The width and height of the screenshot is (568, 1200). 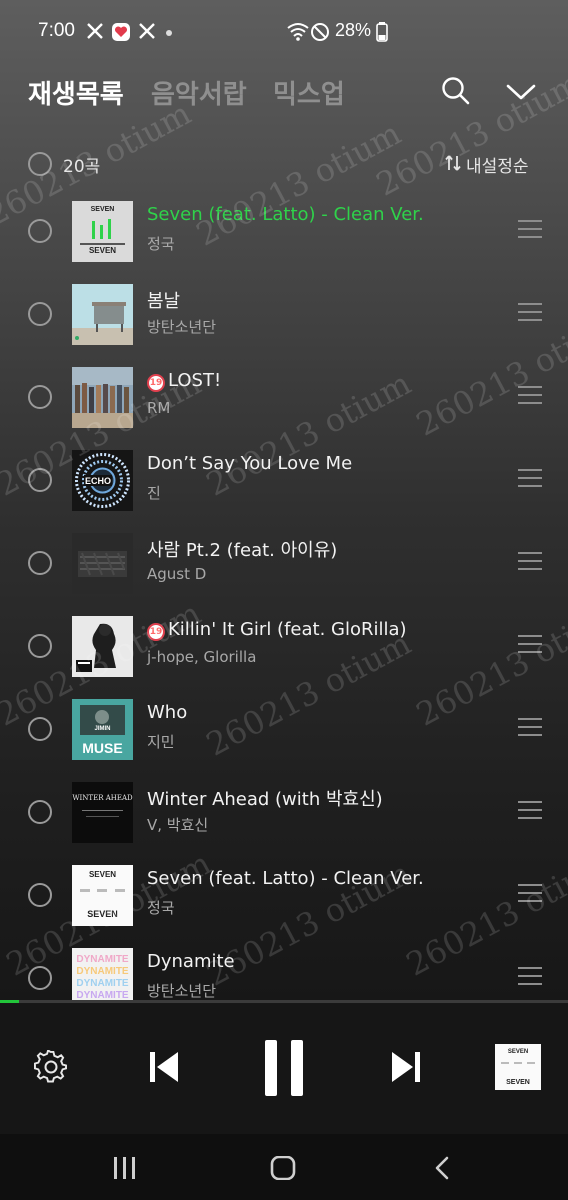 I want to click on system-nav-bar, so click(x=284, y=1167).